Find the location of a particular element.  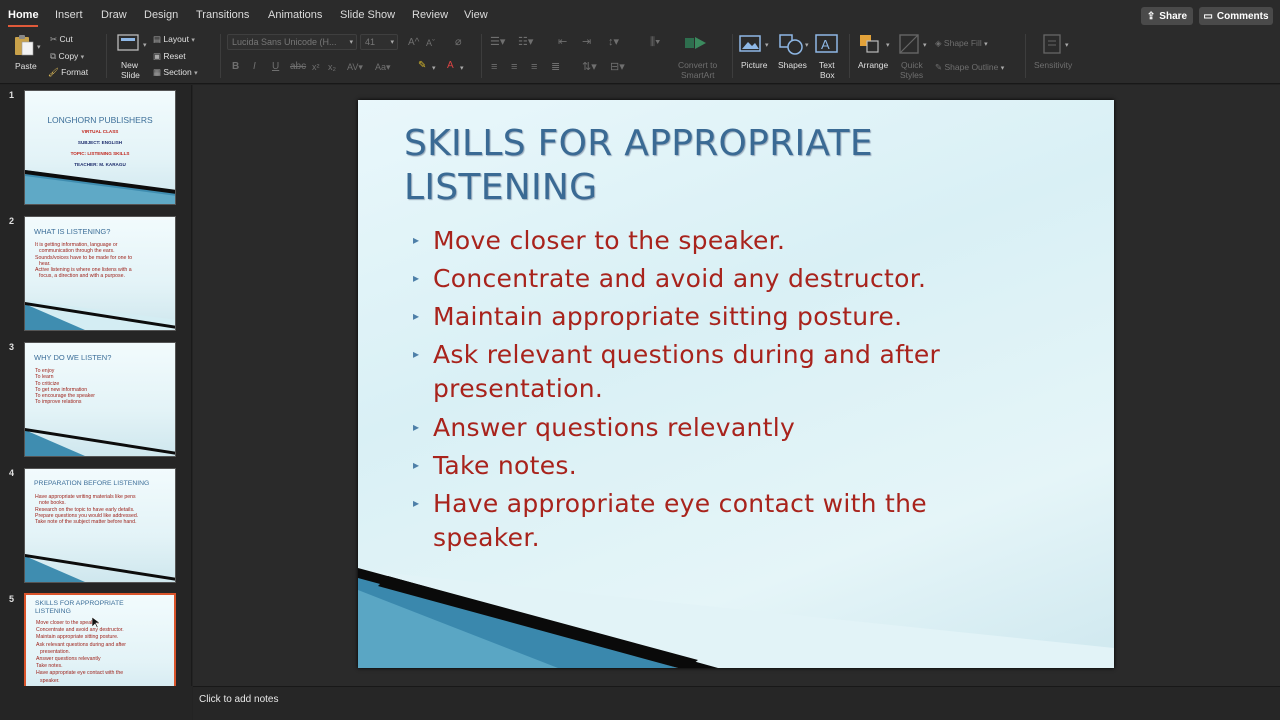

svg-text: A is located at coordinates (825, 44).